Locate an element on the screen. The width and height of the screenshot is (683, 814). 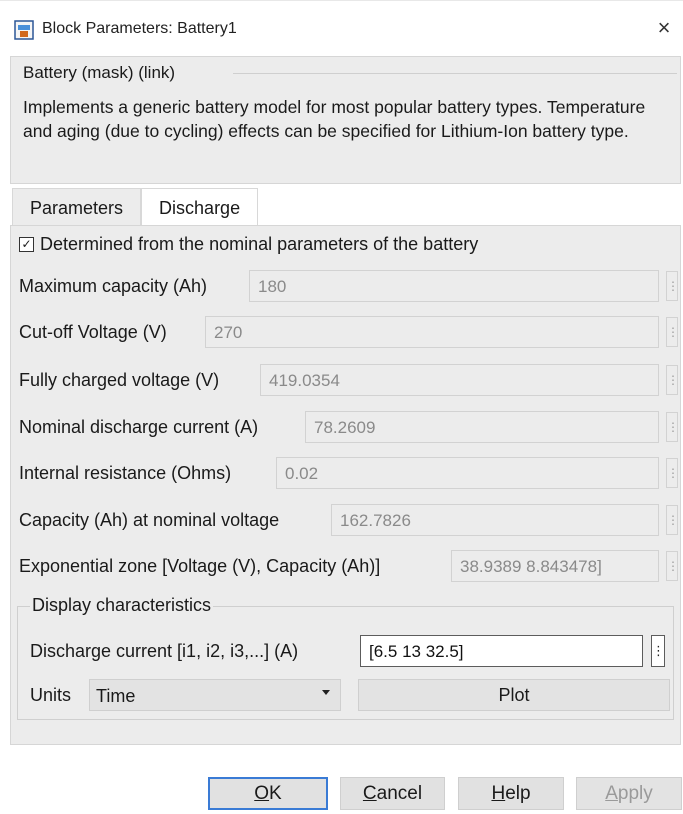
help-mnemonic: H is located at coordinates (498, 793).